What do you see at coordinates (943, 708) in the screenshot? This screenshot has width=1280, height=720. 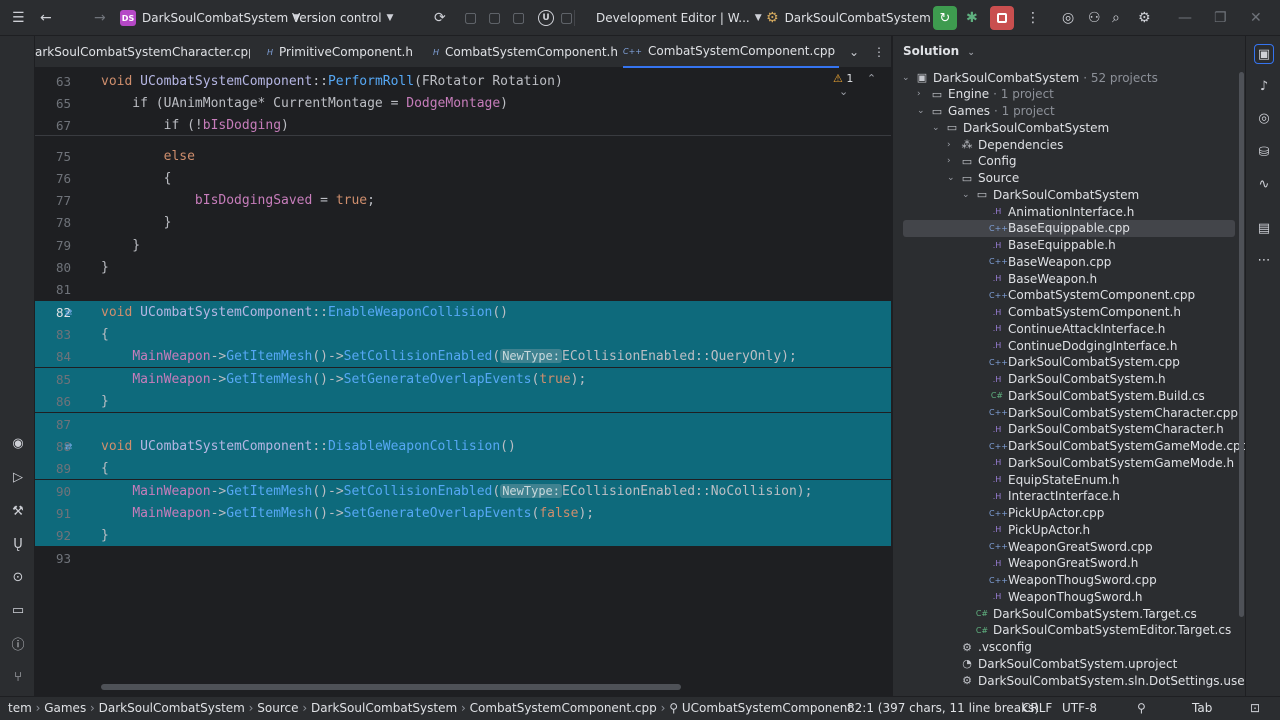 I see `caret-position: 82:1 (397 chars, 11 line breaks)` at bounding box center [943, 708].